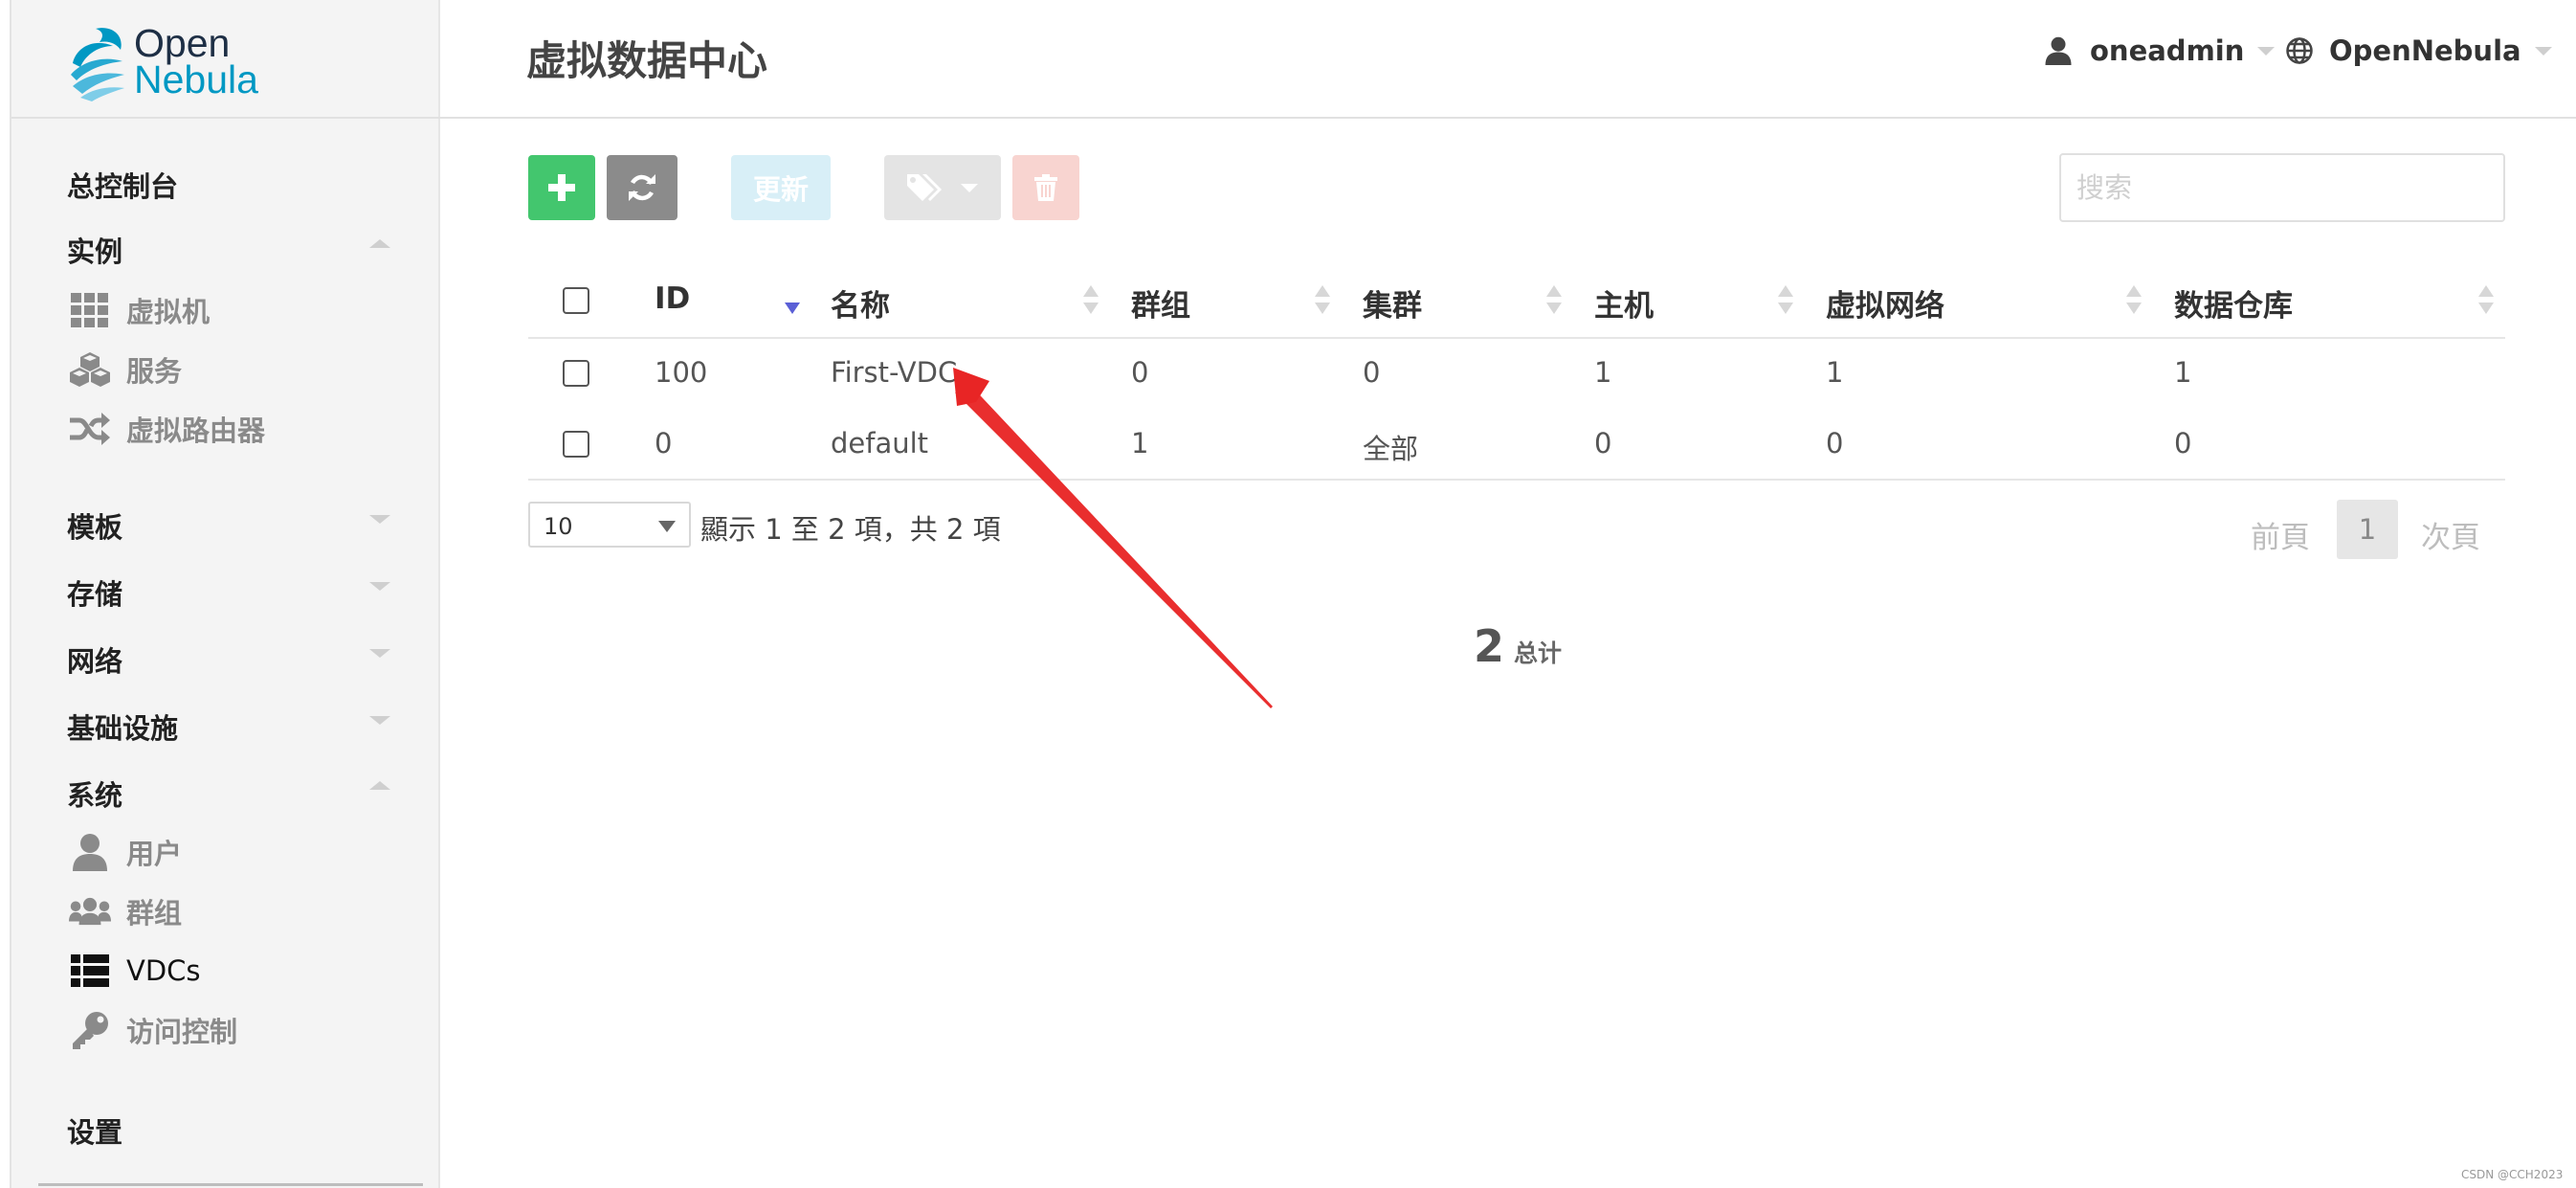 The image size is (2576, 1188). Describe the element at coordinates (1603, 372) in the screenshot. I see `cell-host: 1` at that location.